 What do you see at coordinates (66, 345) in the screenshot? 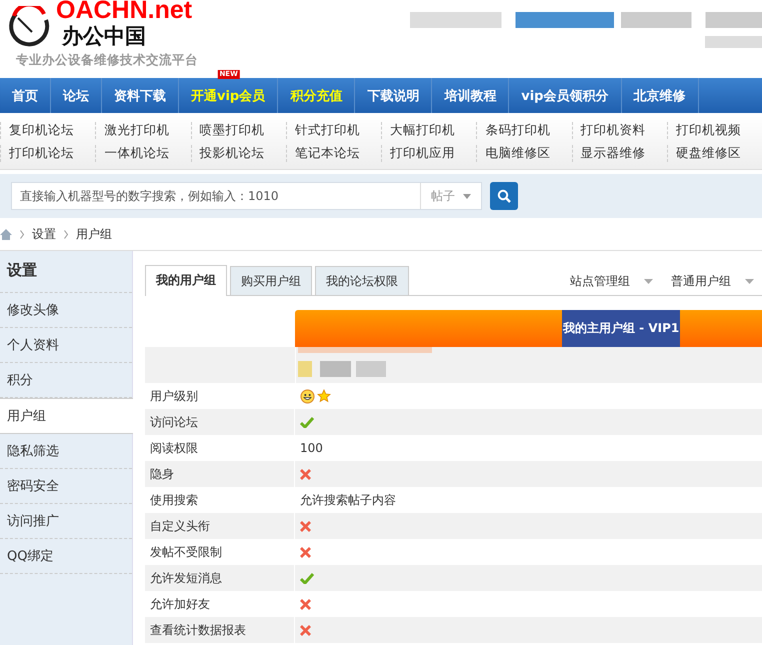
I see `sidebar-item: 个人资料` at bounding box center [66, 345].